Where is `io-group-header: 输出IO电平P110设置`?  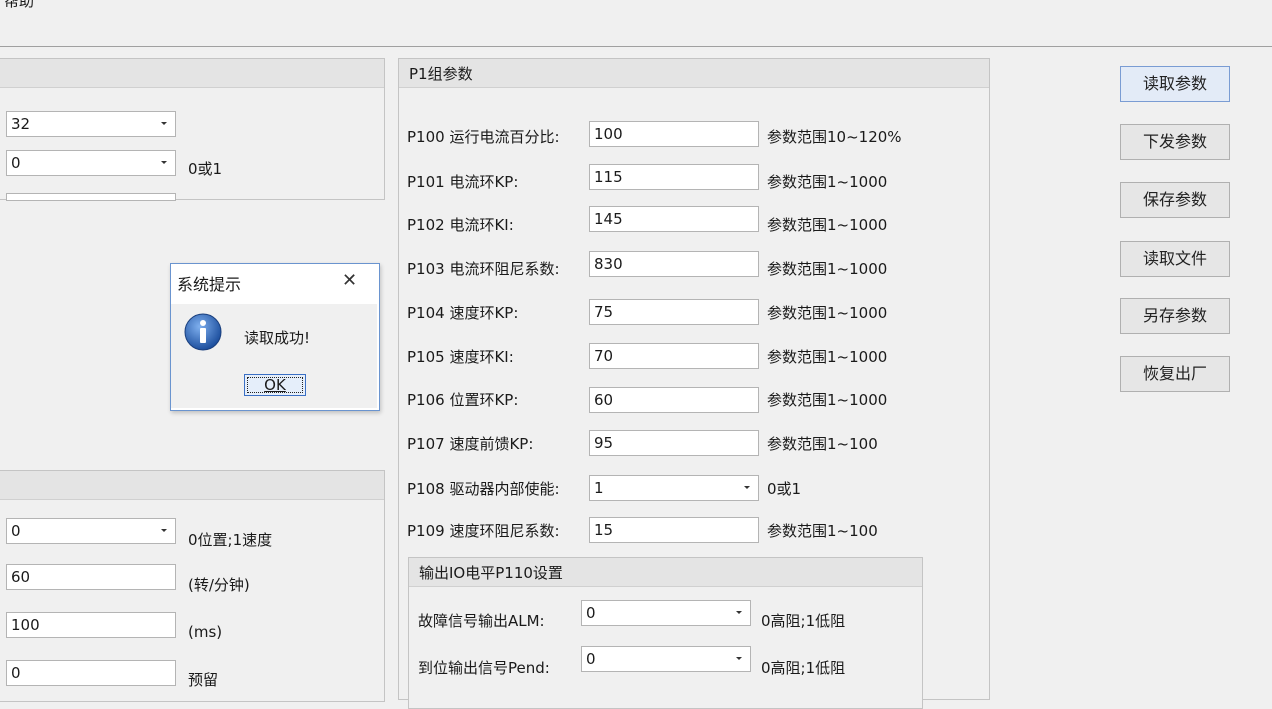 io-group-header: 输出IO电平P110设置 is located at coordinates (665, 572).